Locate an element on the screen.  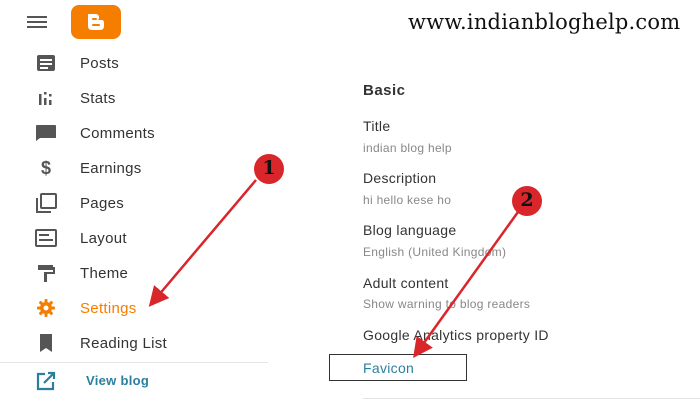
view-blog-label: View blog is located at coordinates (118, 380).